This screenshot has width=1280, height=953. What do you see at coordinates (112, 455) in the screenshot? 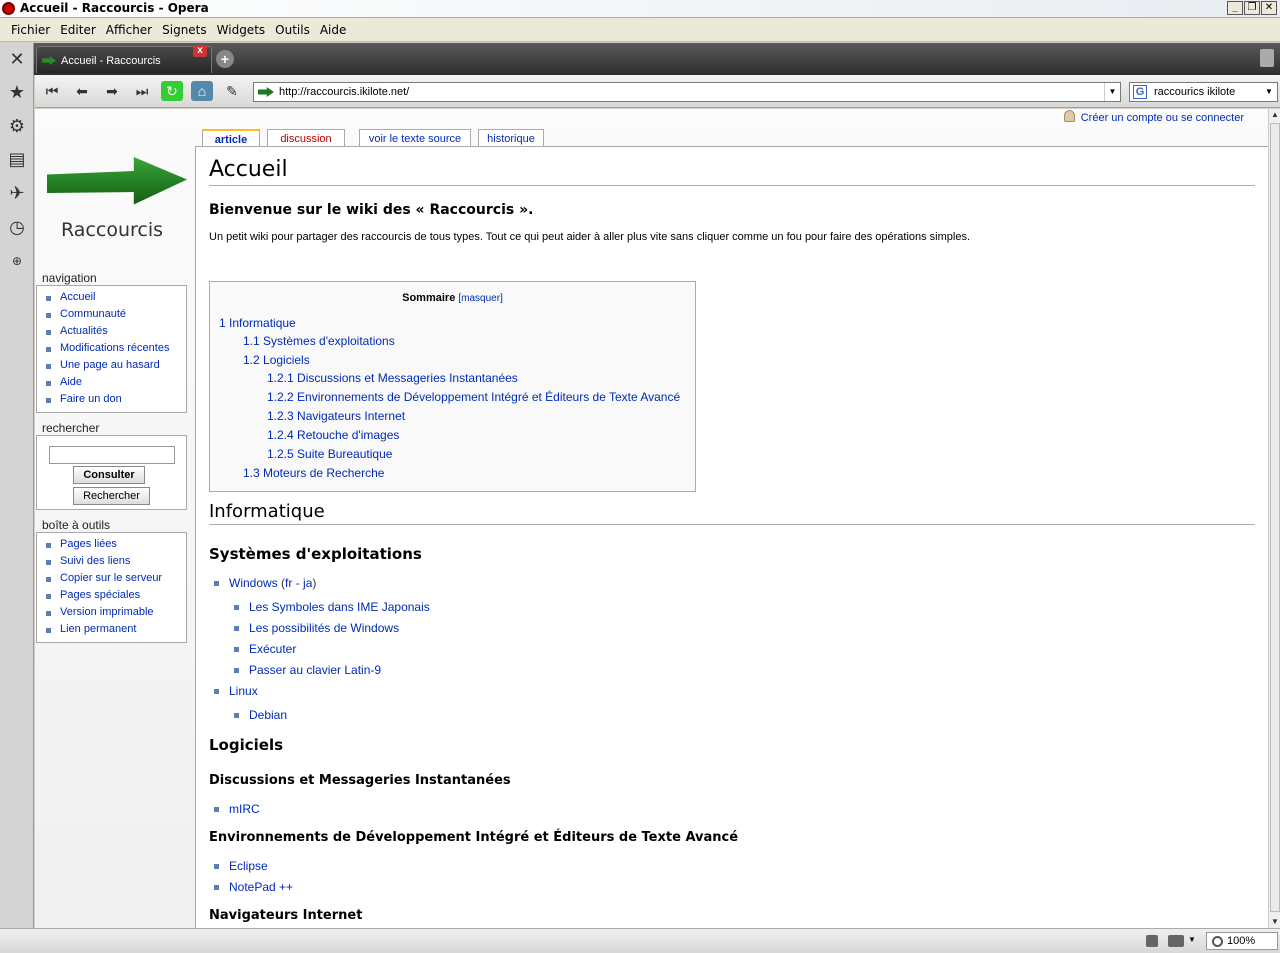
I see `wiki-search-input` at bounding box center [112, 455].